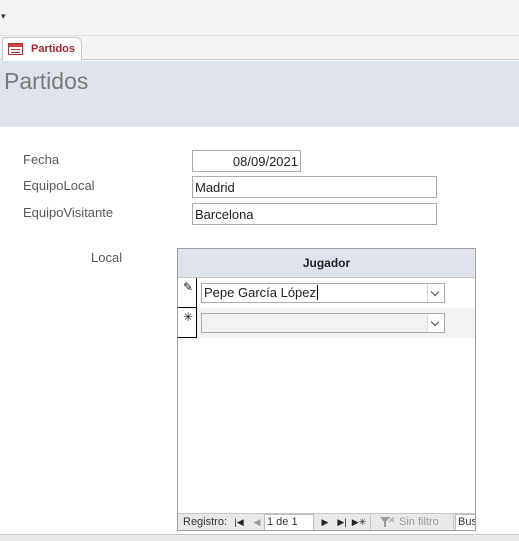  What do you see at coordinates (107, 257) in the screenshot?
I see `local-subform-label: Local` at bounding box center [107, 257].